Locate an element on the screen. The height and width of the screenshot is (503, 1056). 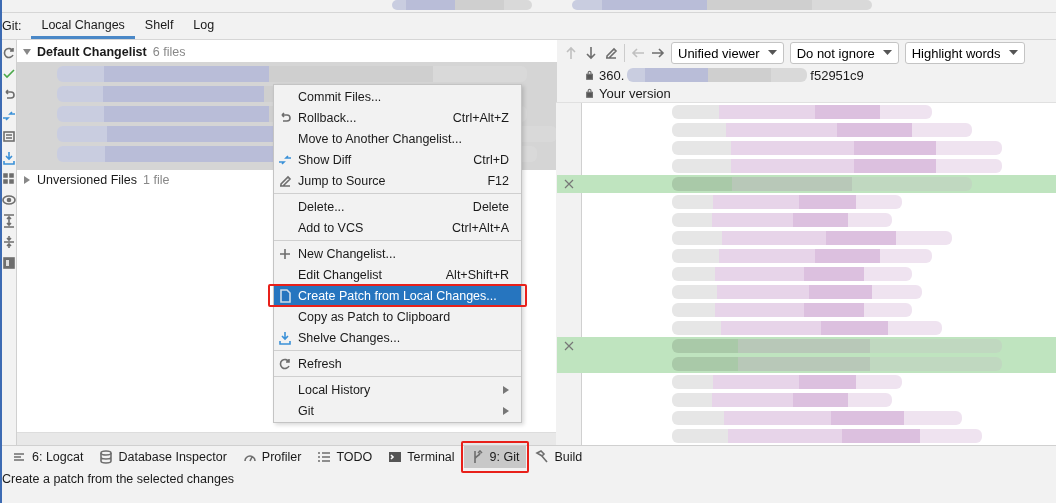
revision-hash: f52951c9 is located at coordinates (837, 75).